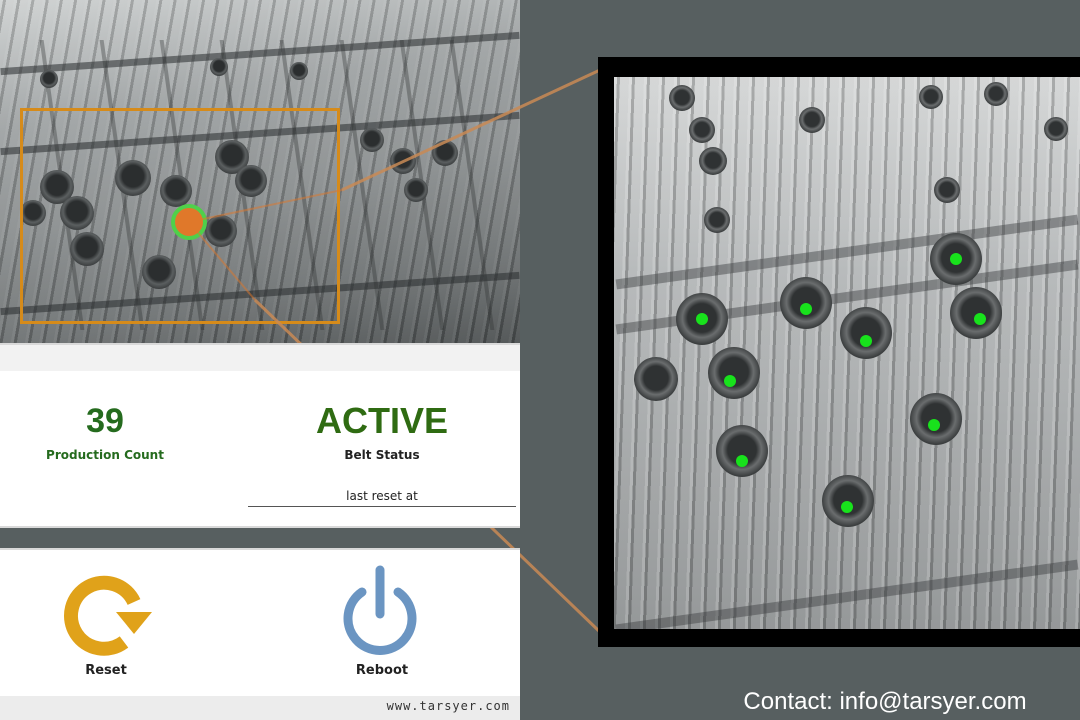 The width and height of the screenshot is (1080, 720). I want to click on production-count-metric: 39 Production Count, so click(105, 431).